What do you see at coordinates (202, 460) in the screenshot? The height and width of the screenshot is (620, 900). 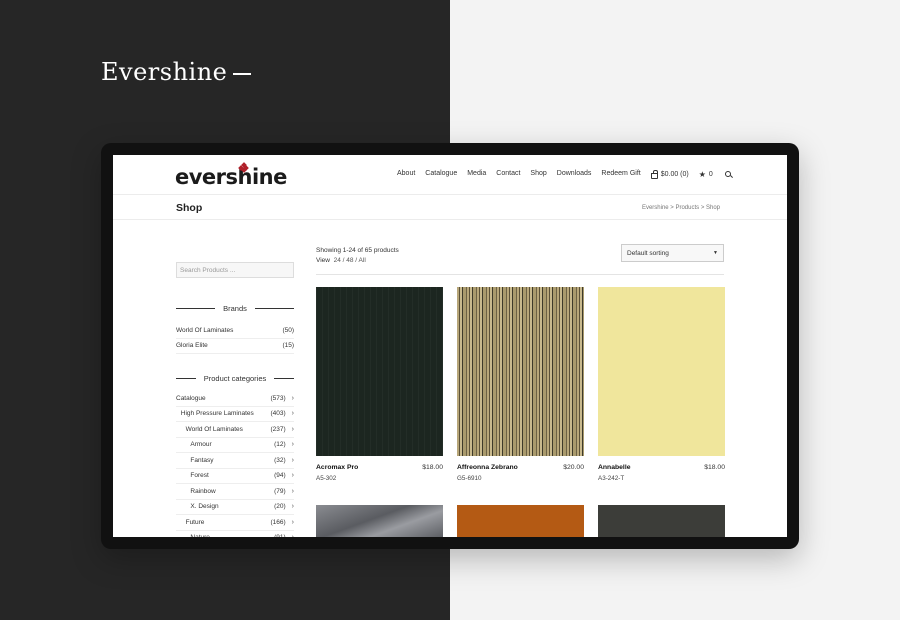 I see `category-label: Fantasy` at bounding box center [202, 460].